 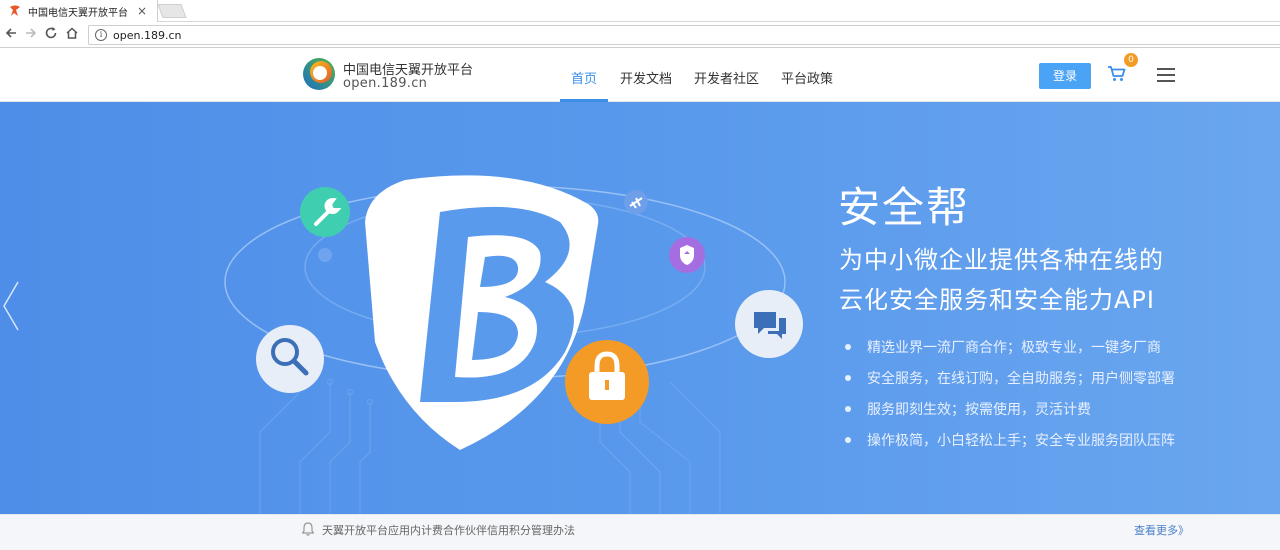 What do you see at coordinates (172, 11) in the screenshot?
I see `new-tab-button` at bounding box center [172, 11].